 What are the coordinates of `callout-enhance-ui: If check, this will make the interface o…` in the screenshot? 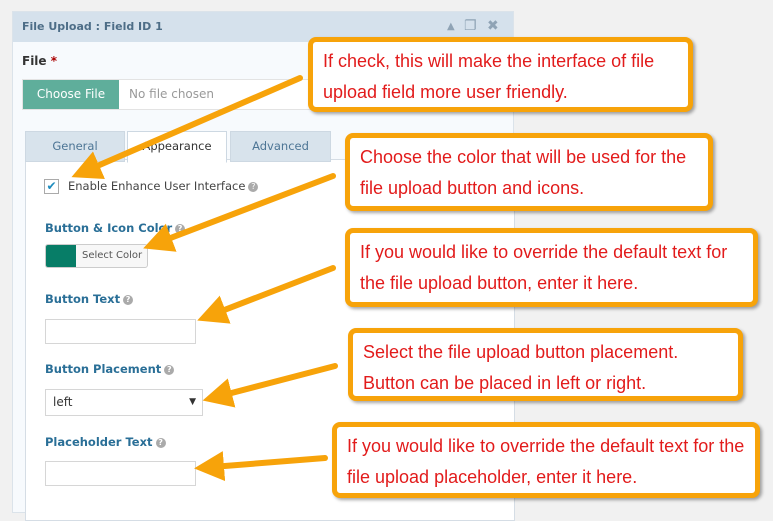 It's located at (500, 74).